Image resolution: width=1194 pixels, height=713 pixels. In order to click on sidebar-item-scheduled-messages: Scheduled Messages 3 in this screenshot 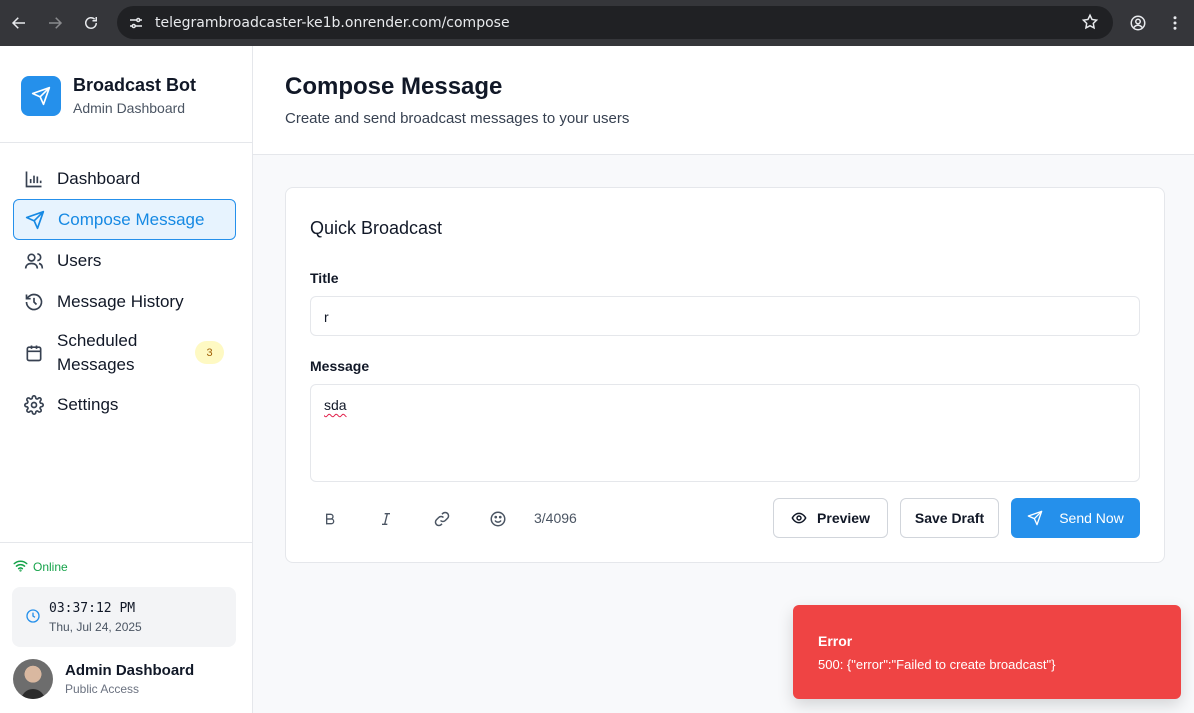, I will do `click(124, 353)`.